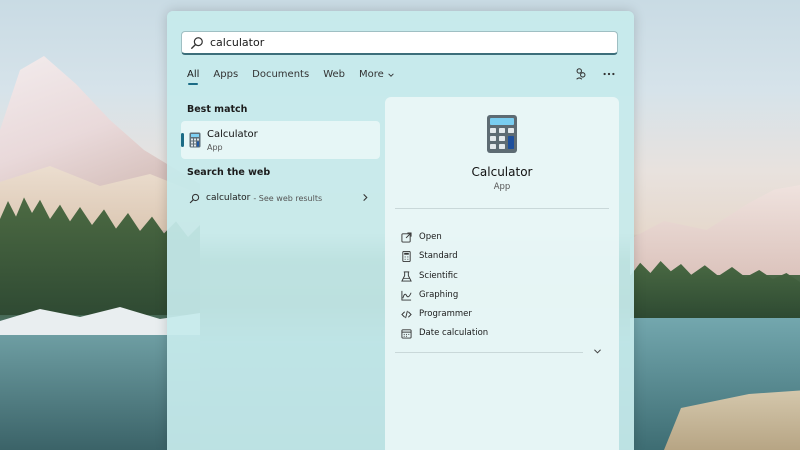 This screenshot has height=450, width=800. What do you see at coordinates (193, 77) in the screenshot?
I see `tab-all: All` at bounding box center [193, 77].